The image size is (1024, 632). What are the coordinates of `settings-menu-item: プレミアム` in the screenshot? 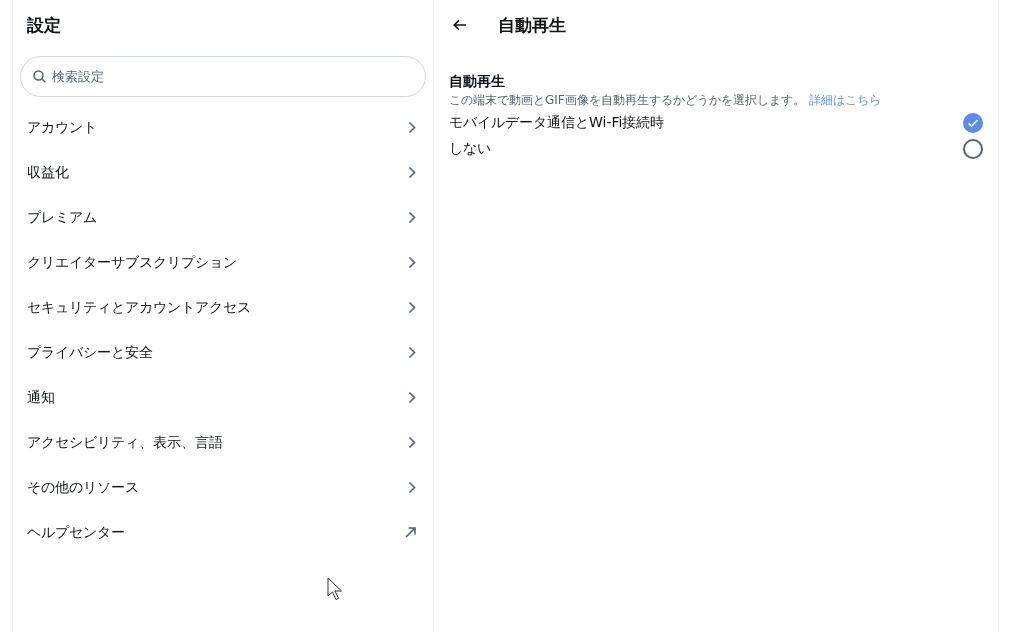 It's located at (223, 217).